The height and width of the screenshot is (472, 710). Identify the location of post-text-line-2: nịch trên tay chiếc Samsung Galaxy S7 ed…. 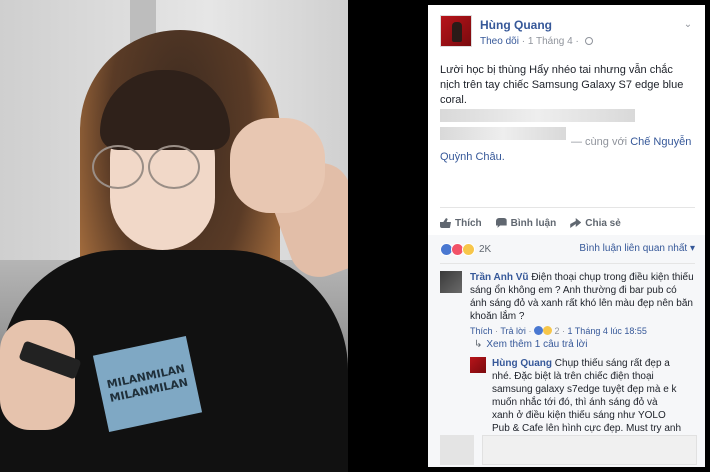
(562, 85).